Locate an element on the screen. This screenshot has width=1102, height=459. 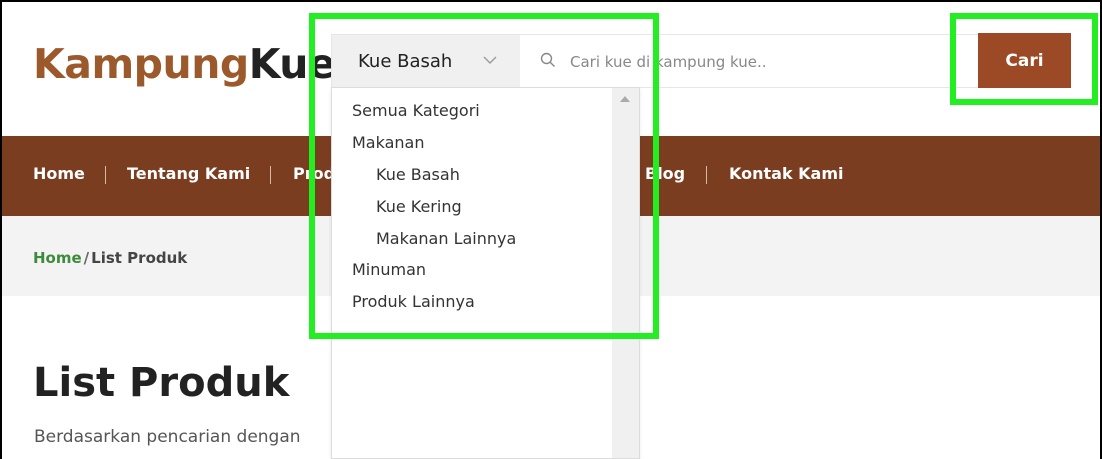
page-title: List Produk is located at coordinates (161, 383).